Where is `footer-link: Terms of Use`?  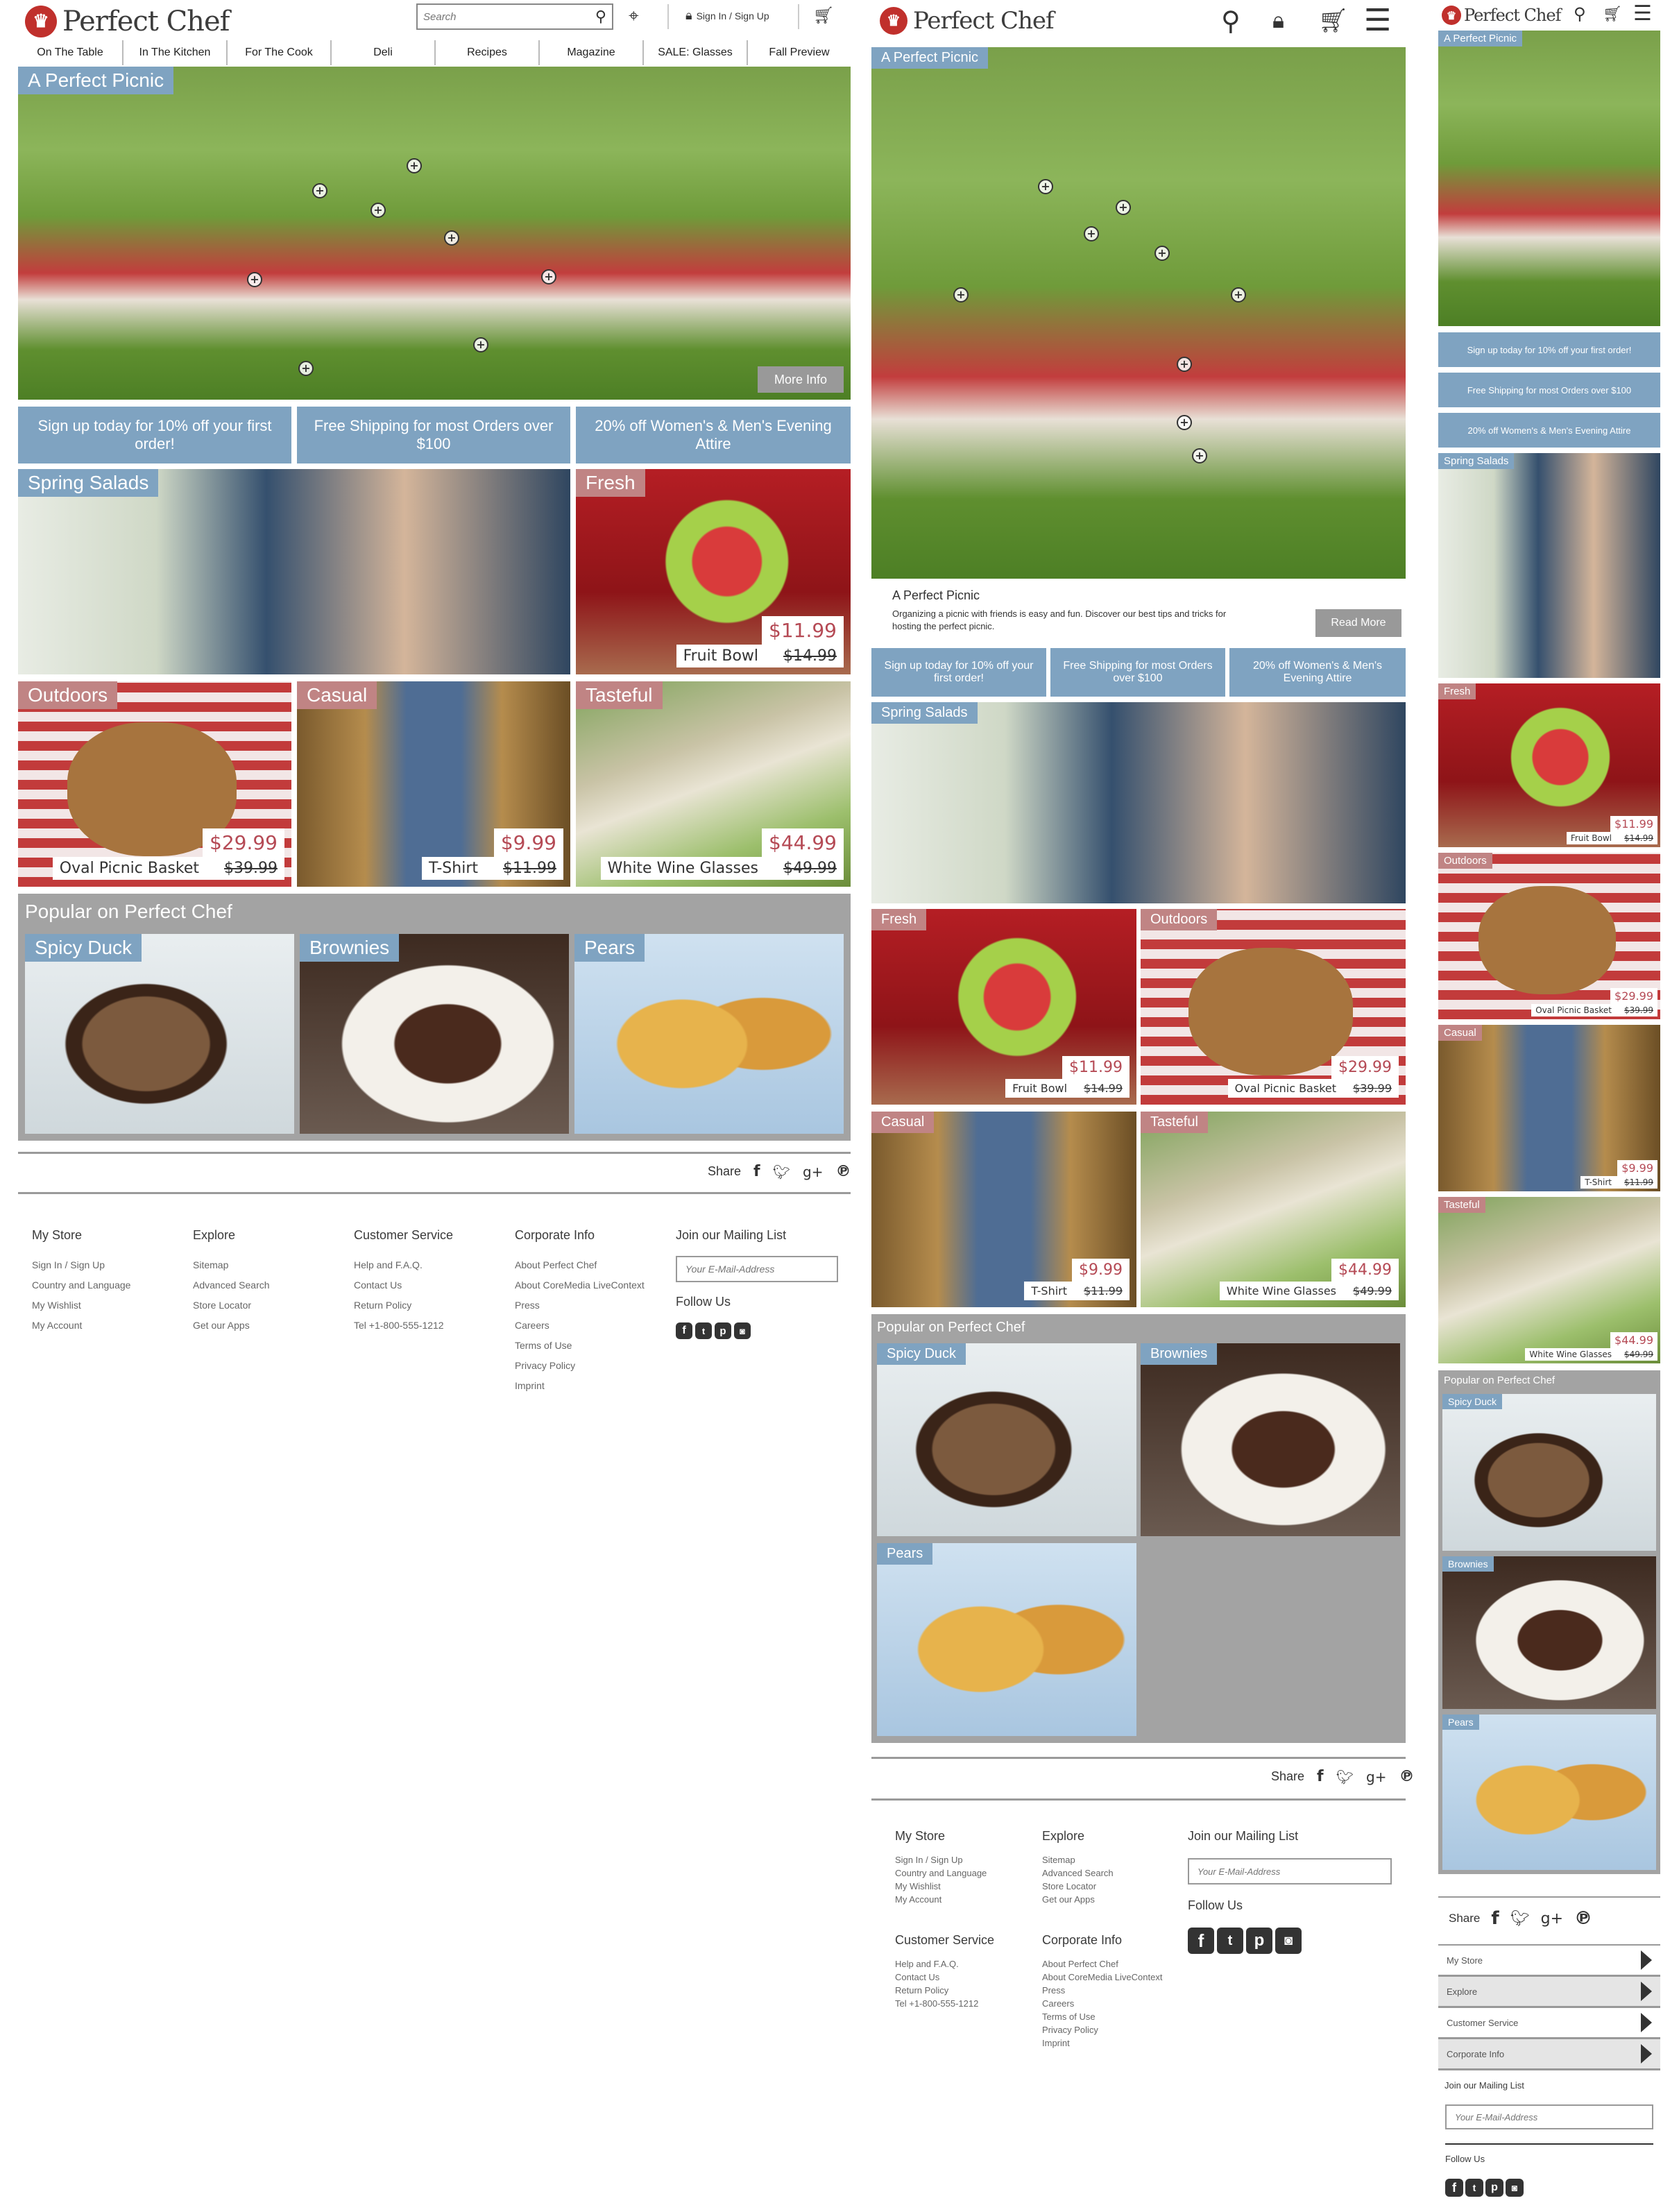
footer-link: Terms of Use is located at coordinates (580, 1346).